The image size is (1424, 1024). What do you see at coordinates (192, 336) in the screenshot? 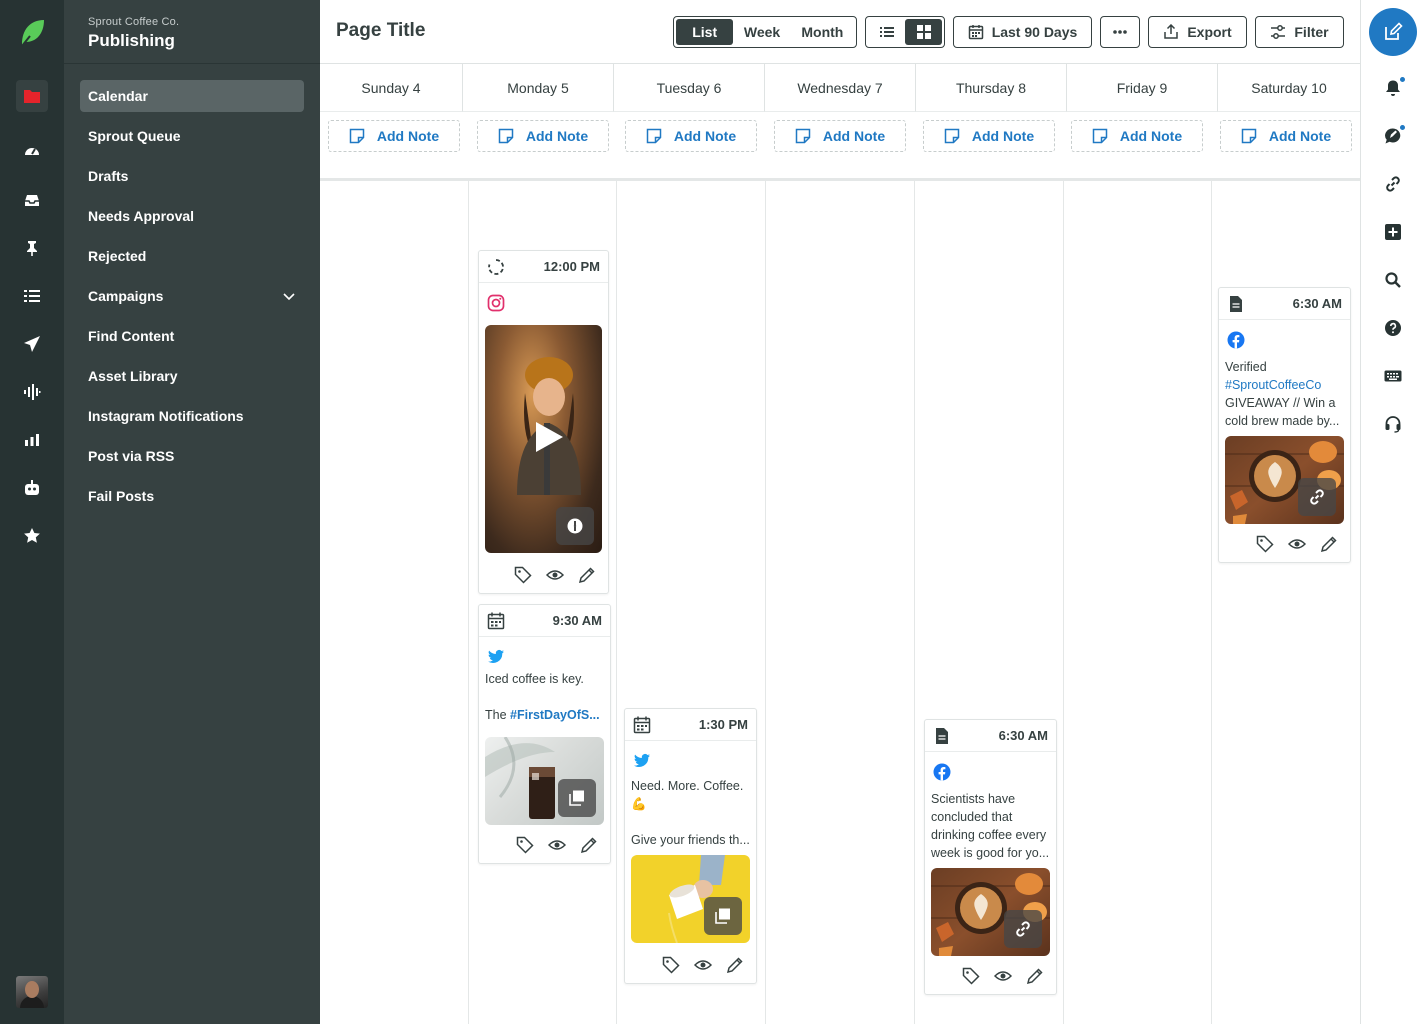
I see `sidebar-item-find-content: Find Content` at bounding box center [192, 336].